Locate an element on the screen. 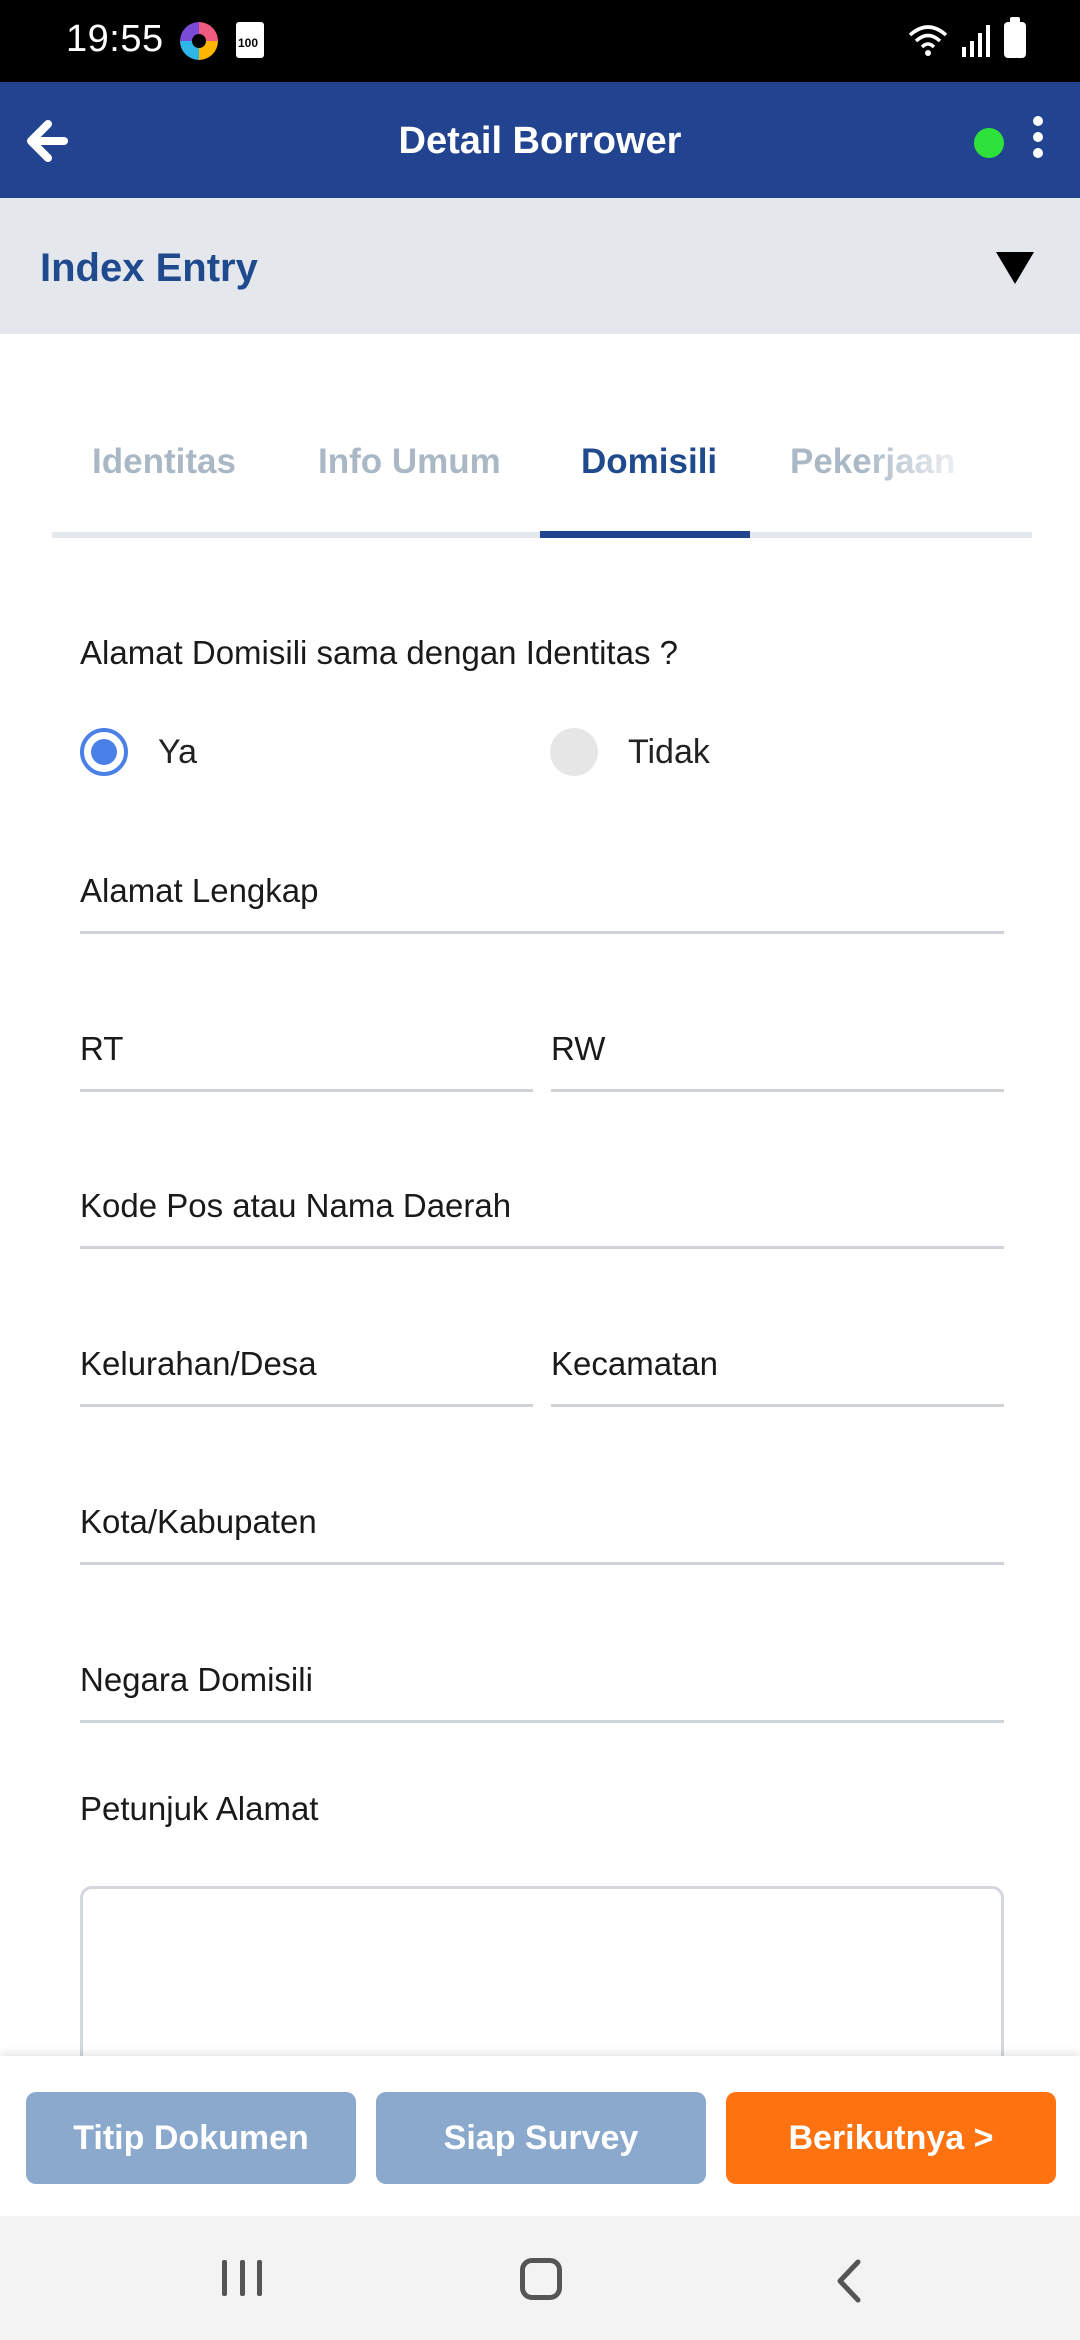  online-status-indicator is located at coordinates (989, 143).